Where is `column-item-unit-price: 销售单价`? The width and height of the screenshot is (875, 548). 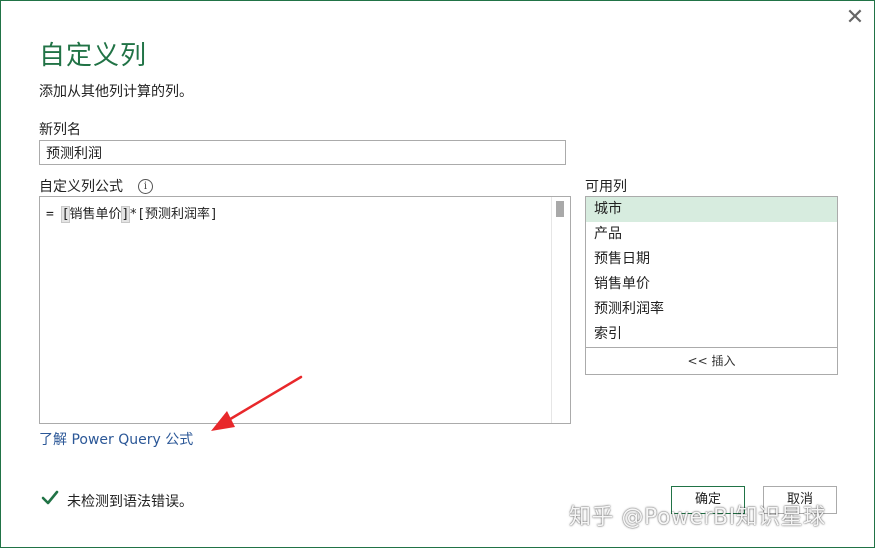
column-item-unit-price: 销售单价 is located at coordinates (711, 284).